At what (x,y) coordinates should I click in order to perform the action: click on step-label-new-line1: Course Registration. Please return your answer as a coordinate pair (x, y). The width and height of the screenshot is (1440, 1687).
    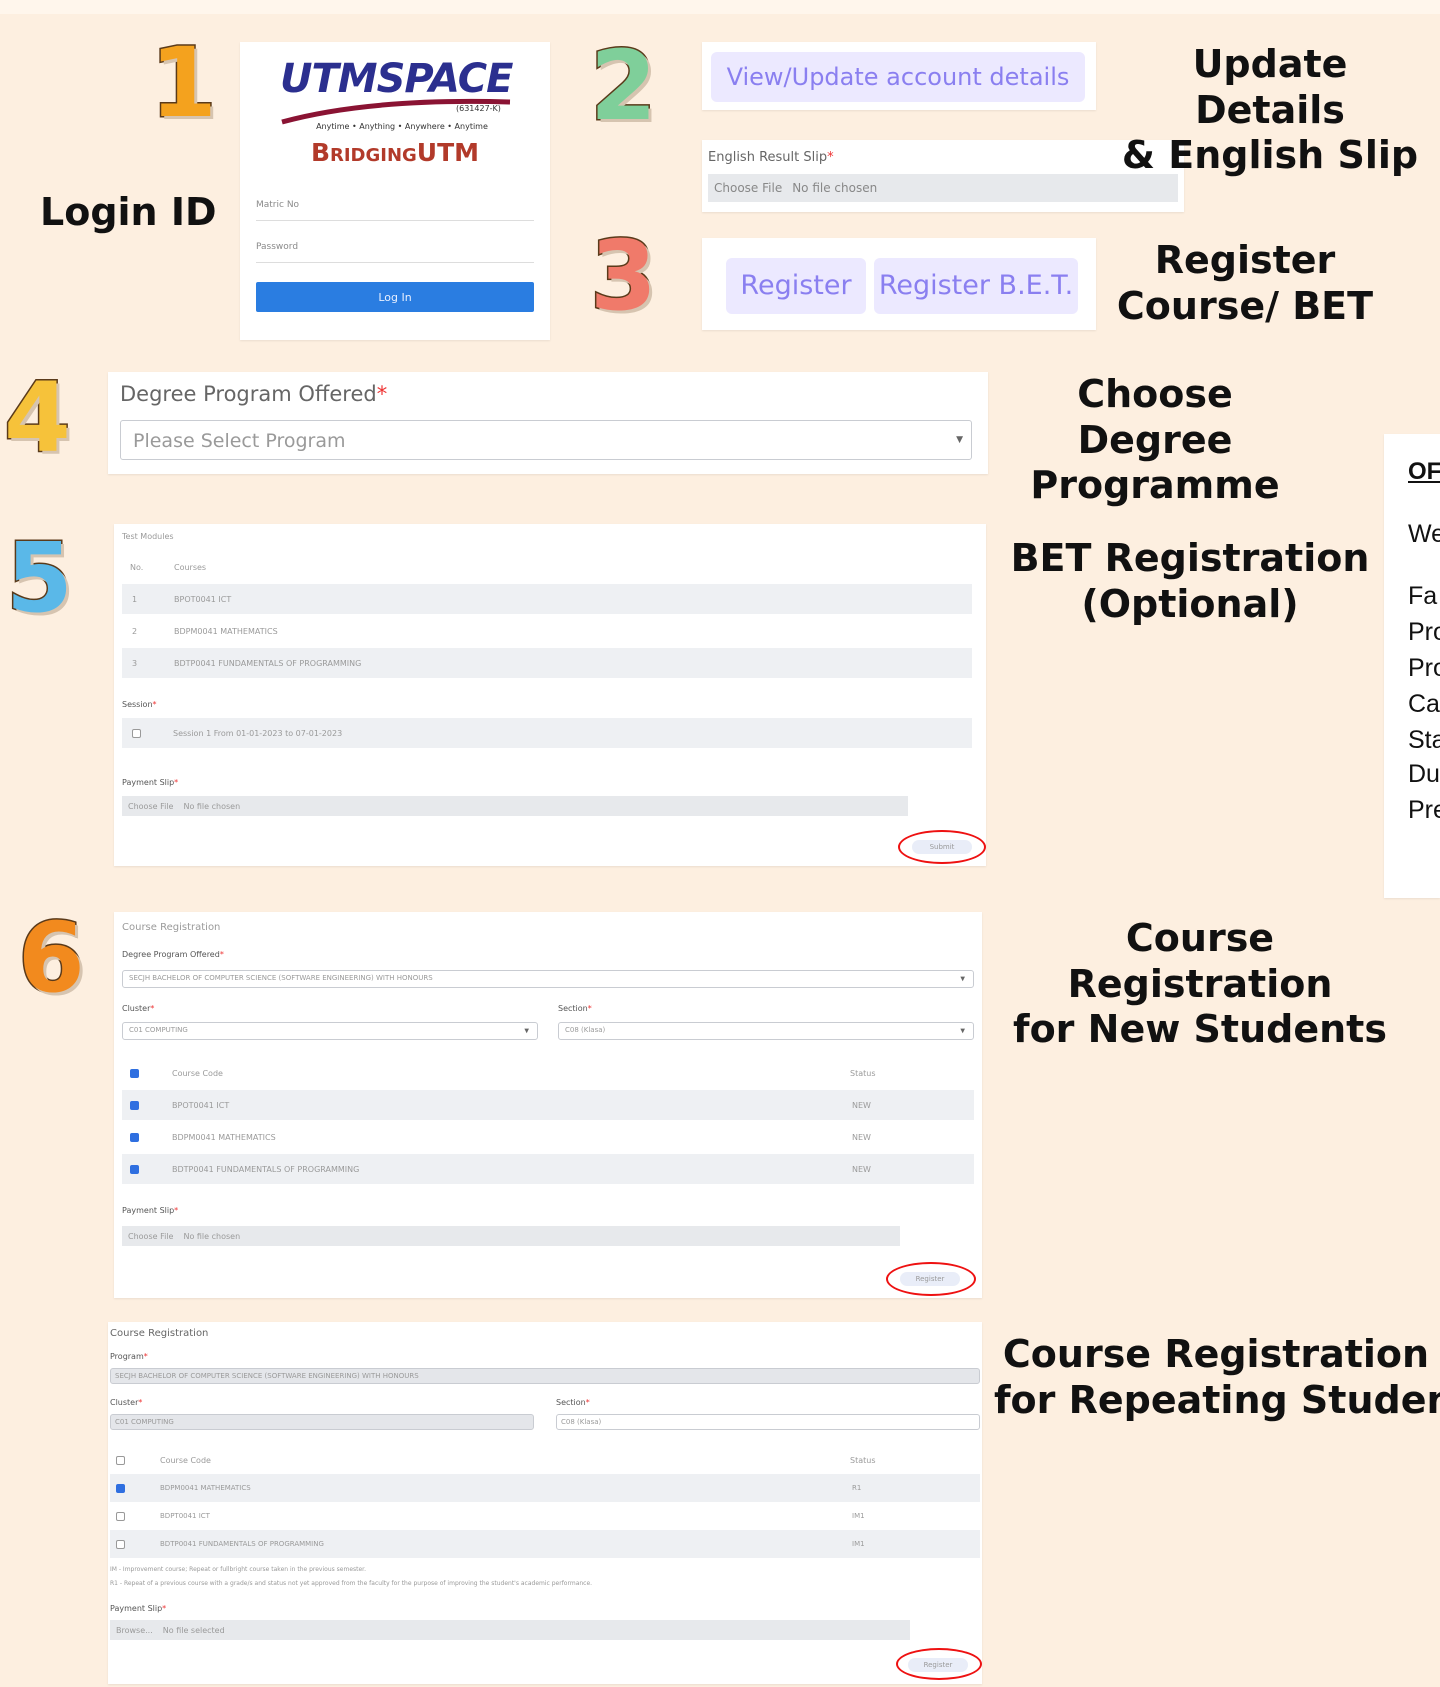
    Looking at the image, I should click on (1200, 961).